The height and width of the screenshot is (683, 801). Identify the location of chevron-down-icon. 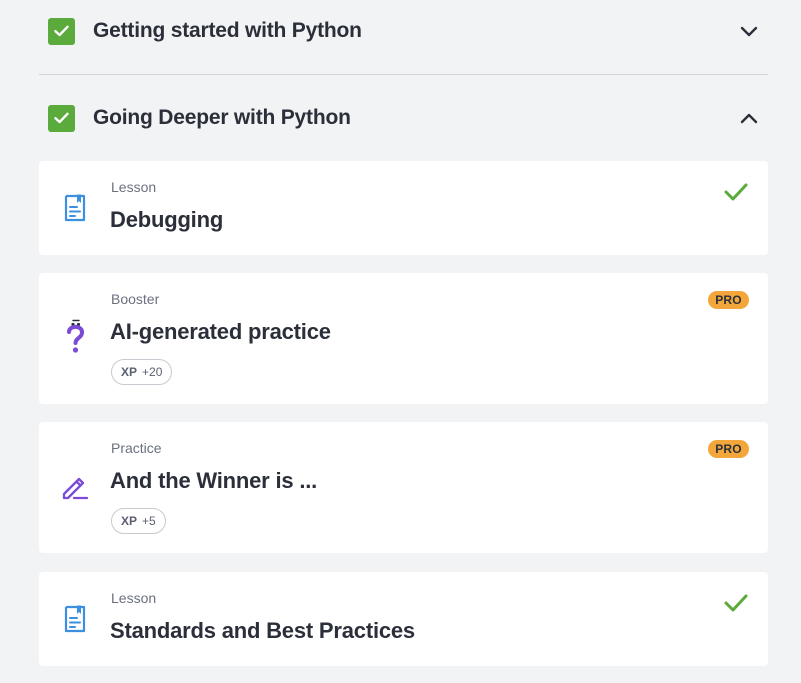
(749, 31).